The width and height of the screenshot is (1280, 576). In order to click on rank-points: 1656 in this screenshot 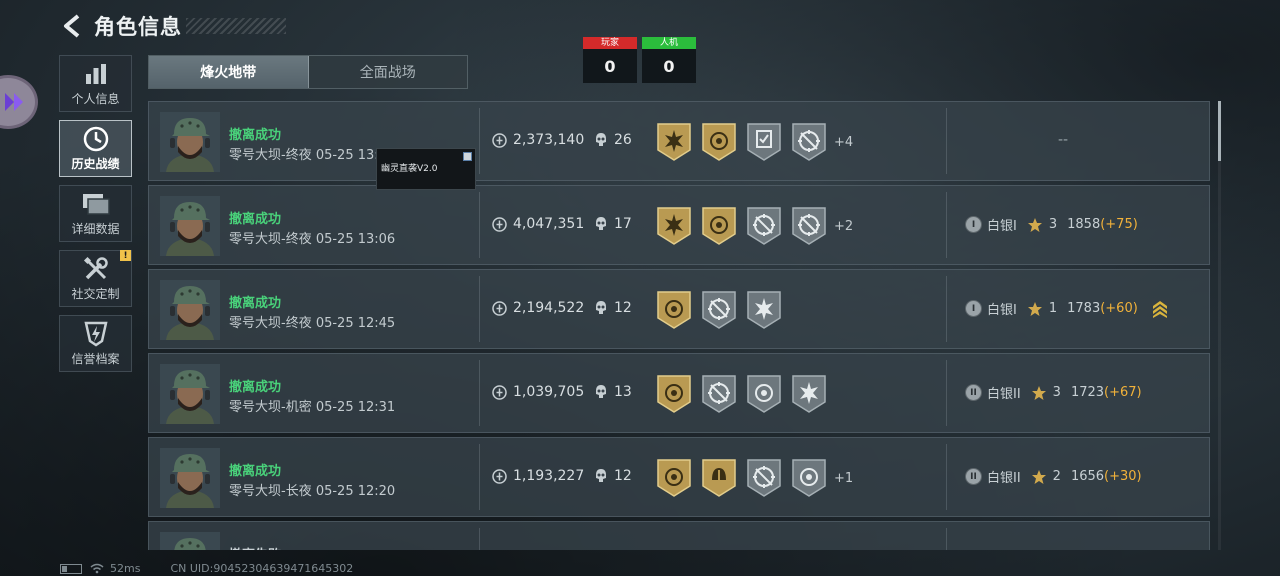, I will do `click(1087, 476)`.